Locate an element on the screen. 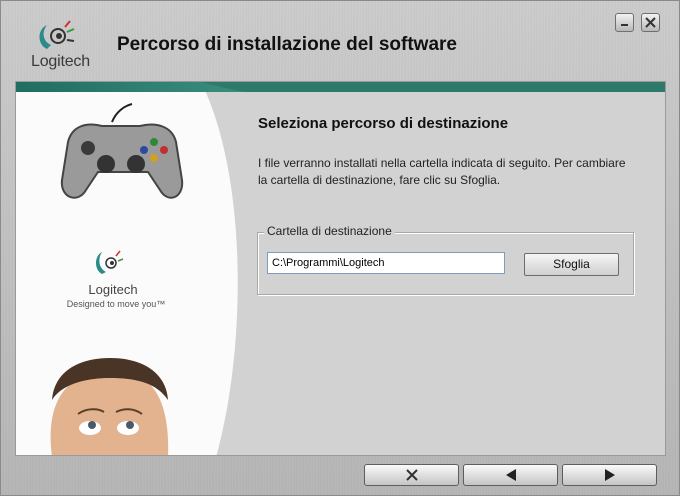 The height and width of the screenshot is (496, 680). destination-group-label: Cartella di destinazione is located at coordinates (329, 231).